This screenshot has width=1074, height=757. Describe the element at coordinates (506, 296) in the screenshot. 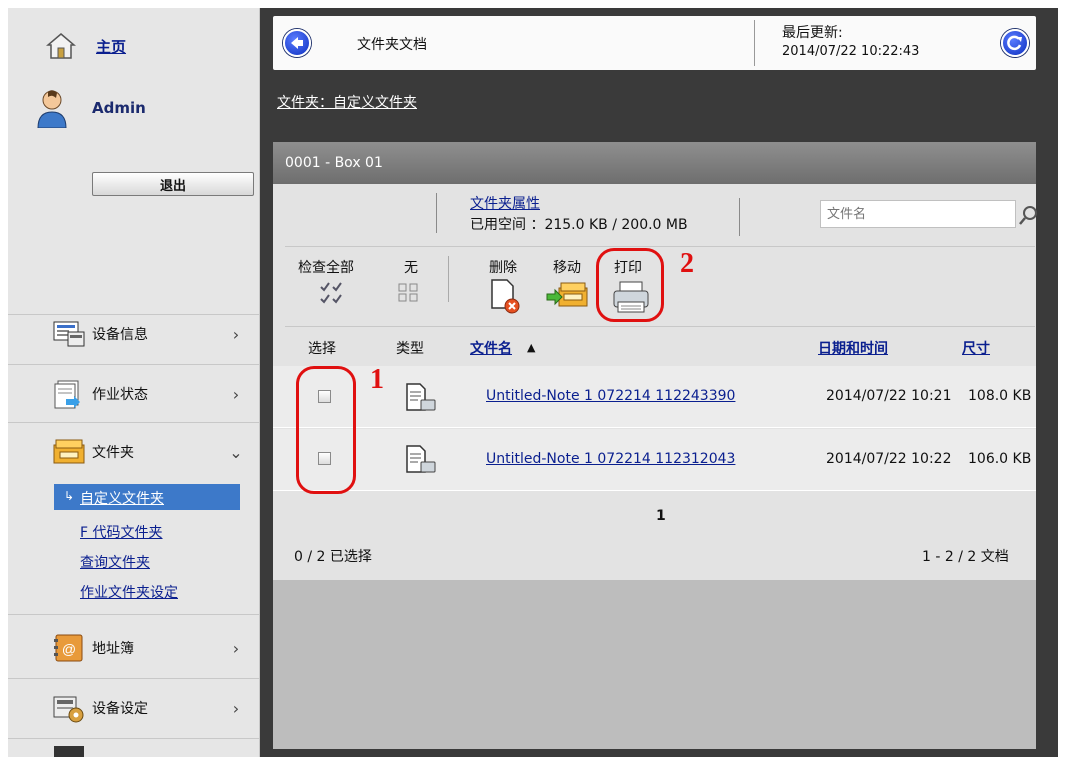

I see `delete-icon` at that location.